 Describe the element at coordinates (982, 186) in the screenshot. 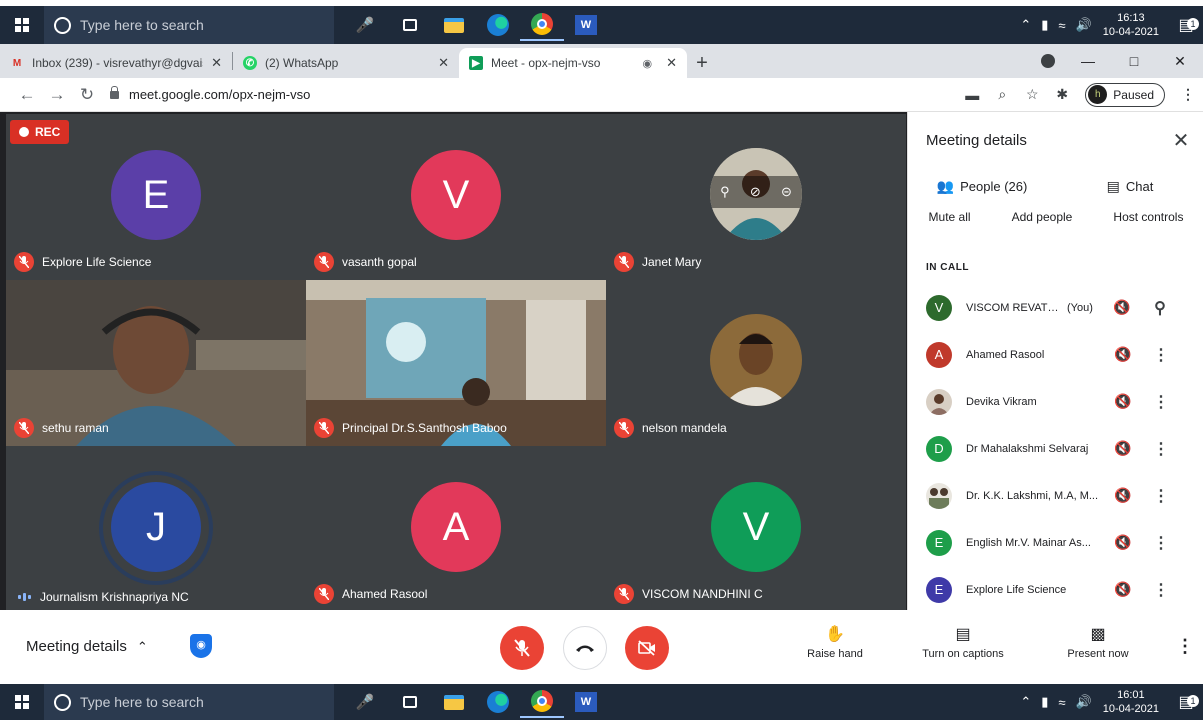

I see `tab-people: 👥 People (26)` at that location.